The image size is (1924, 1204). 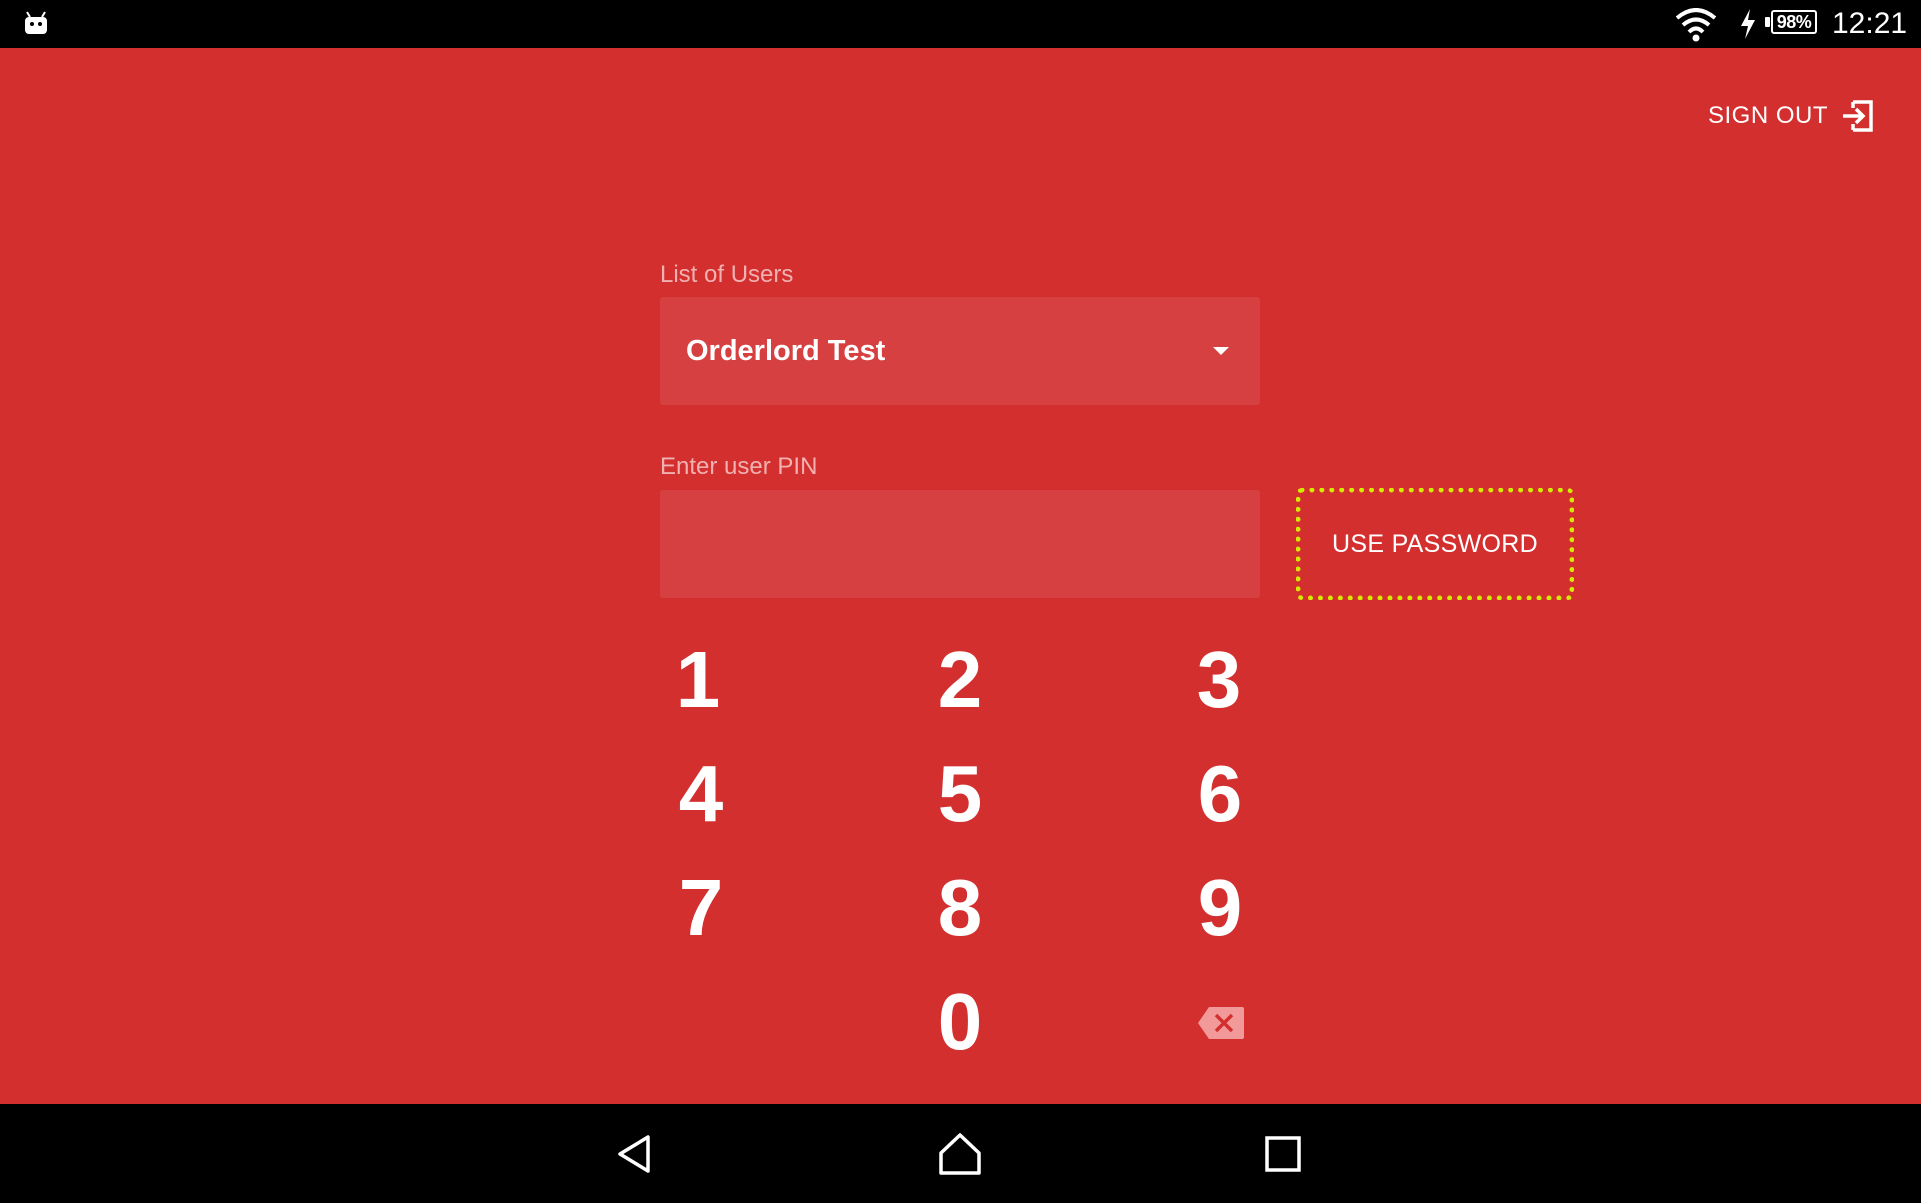 I want to click on wifi-icon, so click(x=1696, y=25).